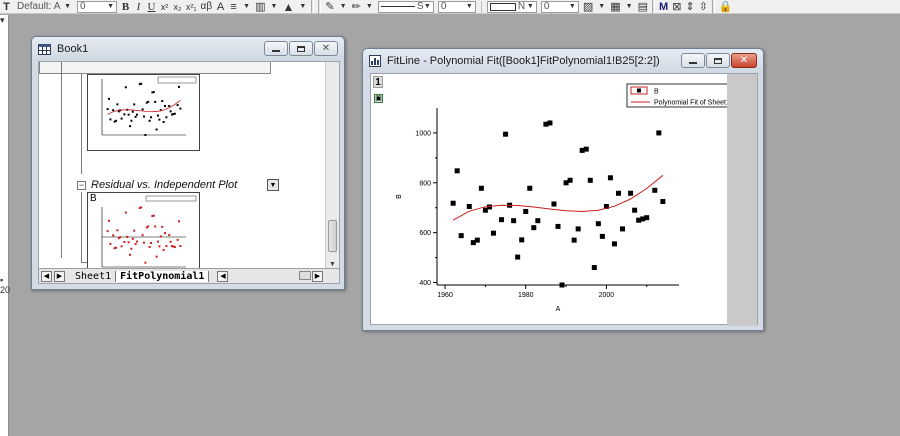 The height and width of the screenshot is (436, 900). I want to click on line-color-icon: ✏, so click(356, 6).